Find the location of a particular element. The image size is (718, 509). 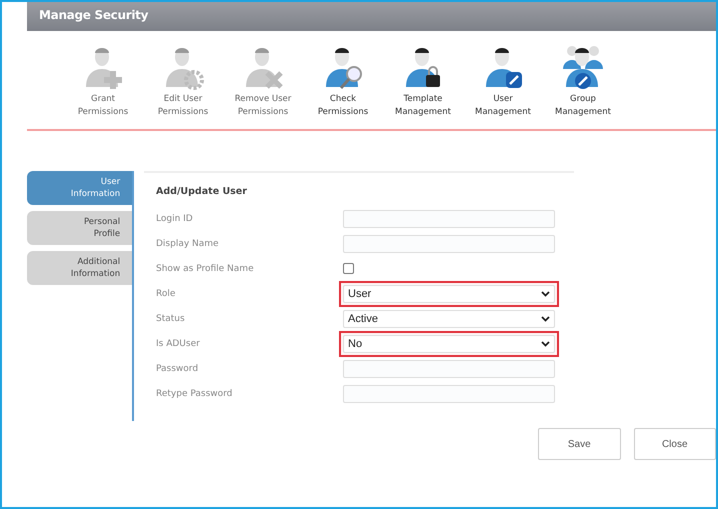

toolbar-label: Check Permissions is located at coordinates (343, 106).